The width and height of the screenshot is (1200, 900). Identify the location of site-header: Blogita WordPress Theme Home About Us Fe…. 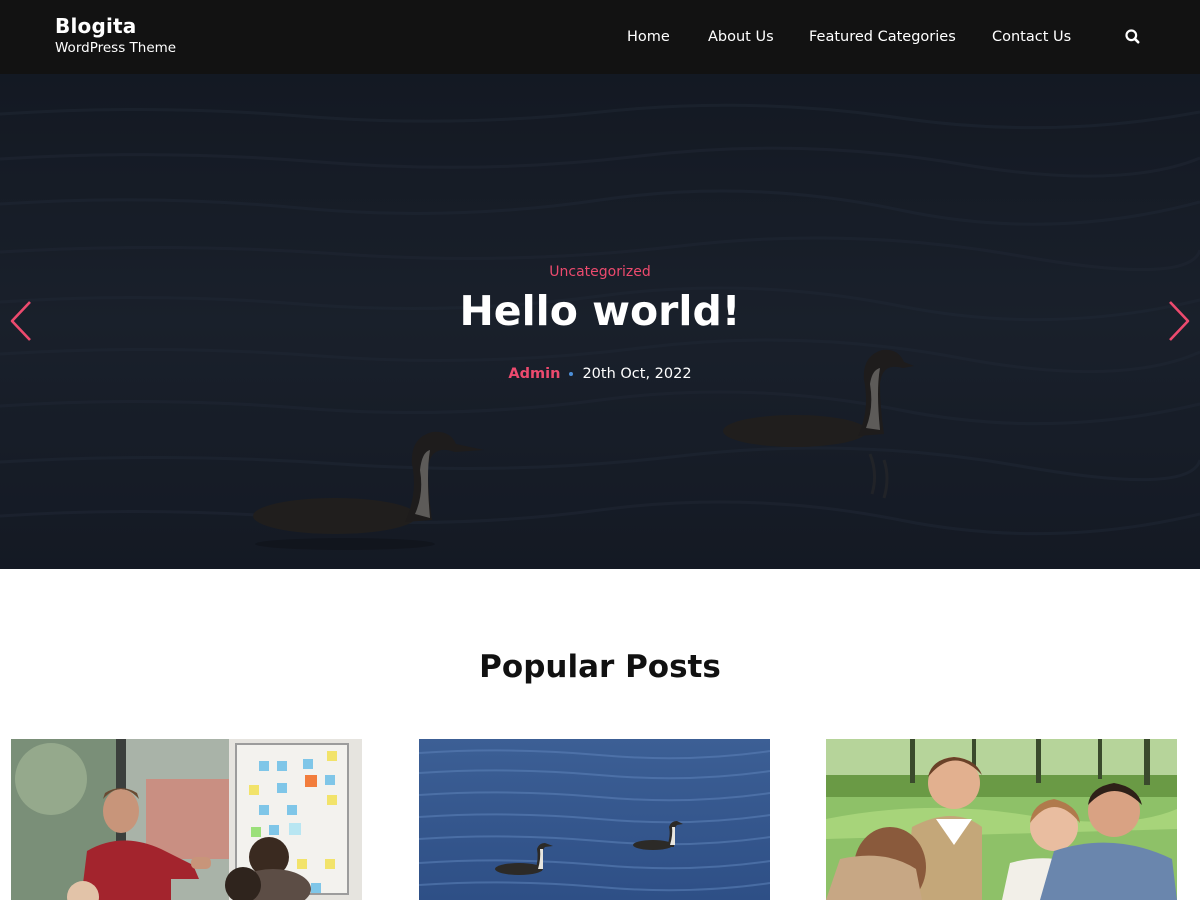
(600, 37).